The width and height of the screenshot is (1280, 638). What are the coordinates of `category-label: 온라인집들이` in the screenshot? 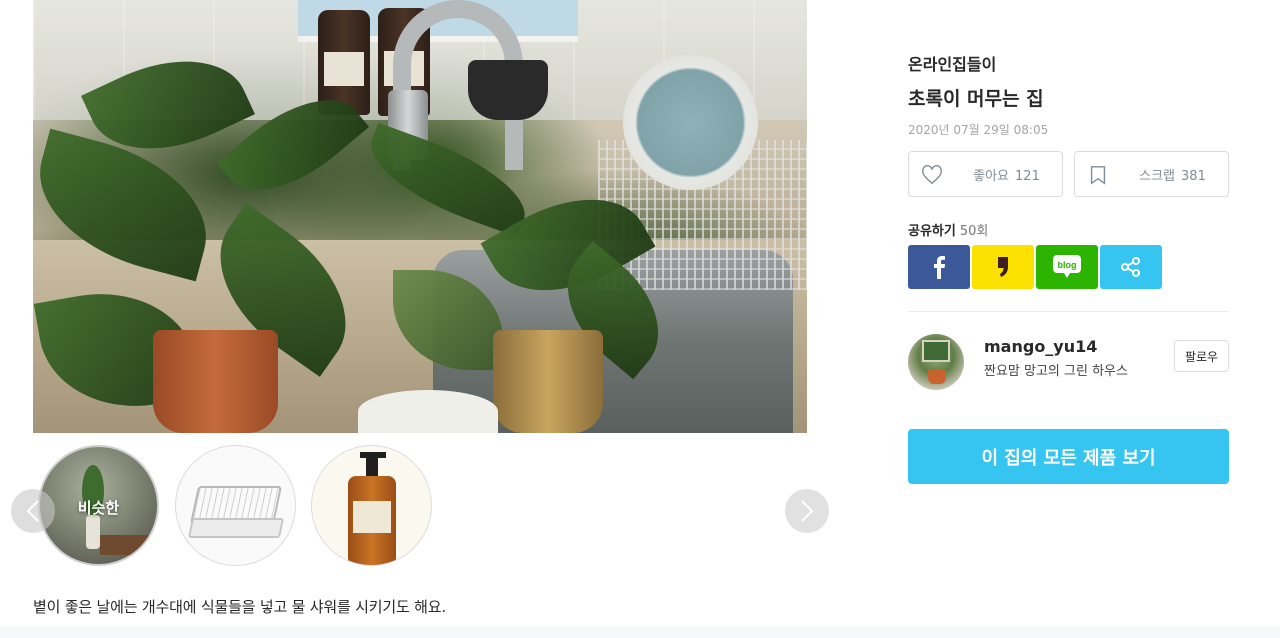 It's located at (952, 63).